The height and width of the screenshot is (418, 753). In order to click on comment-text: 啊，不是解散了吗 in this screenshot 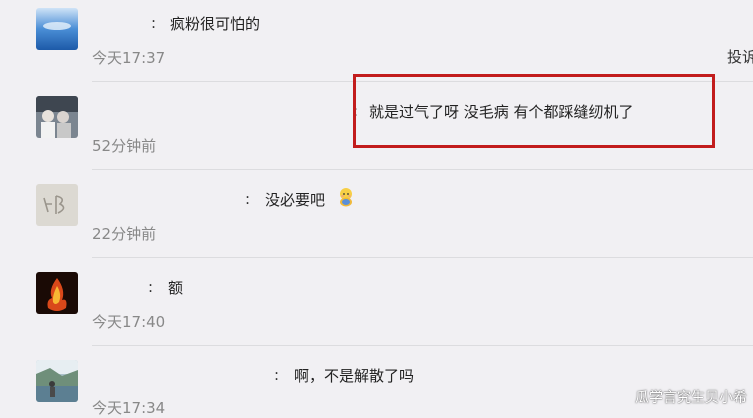, I will do `click(354, 376)`.